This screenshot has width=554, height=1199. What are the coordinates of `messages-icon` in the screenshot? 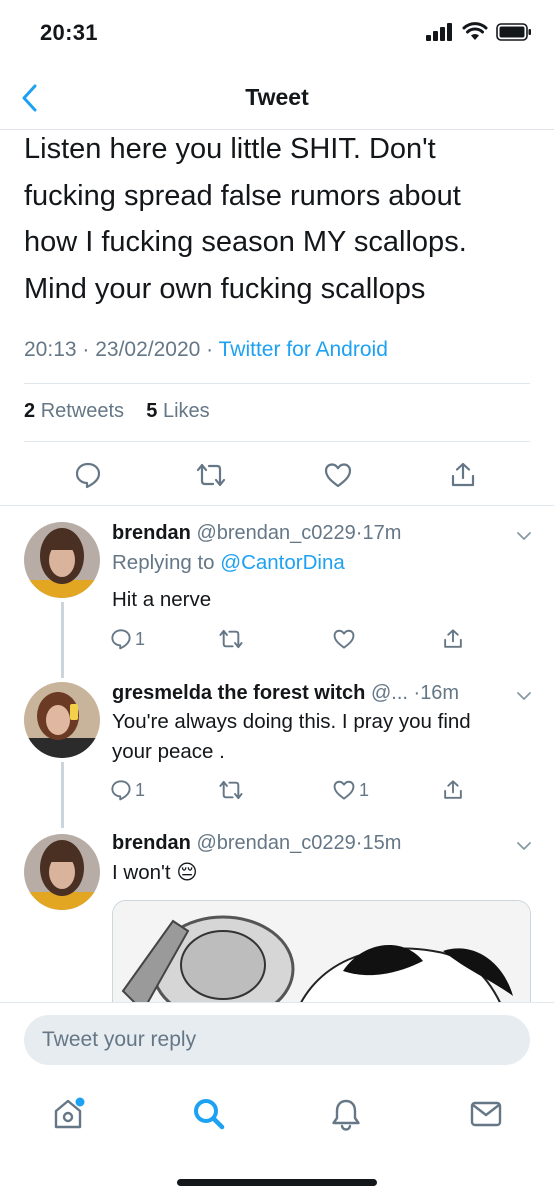 It's located at (486, 1114).